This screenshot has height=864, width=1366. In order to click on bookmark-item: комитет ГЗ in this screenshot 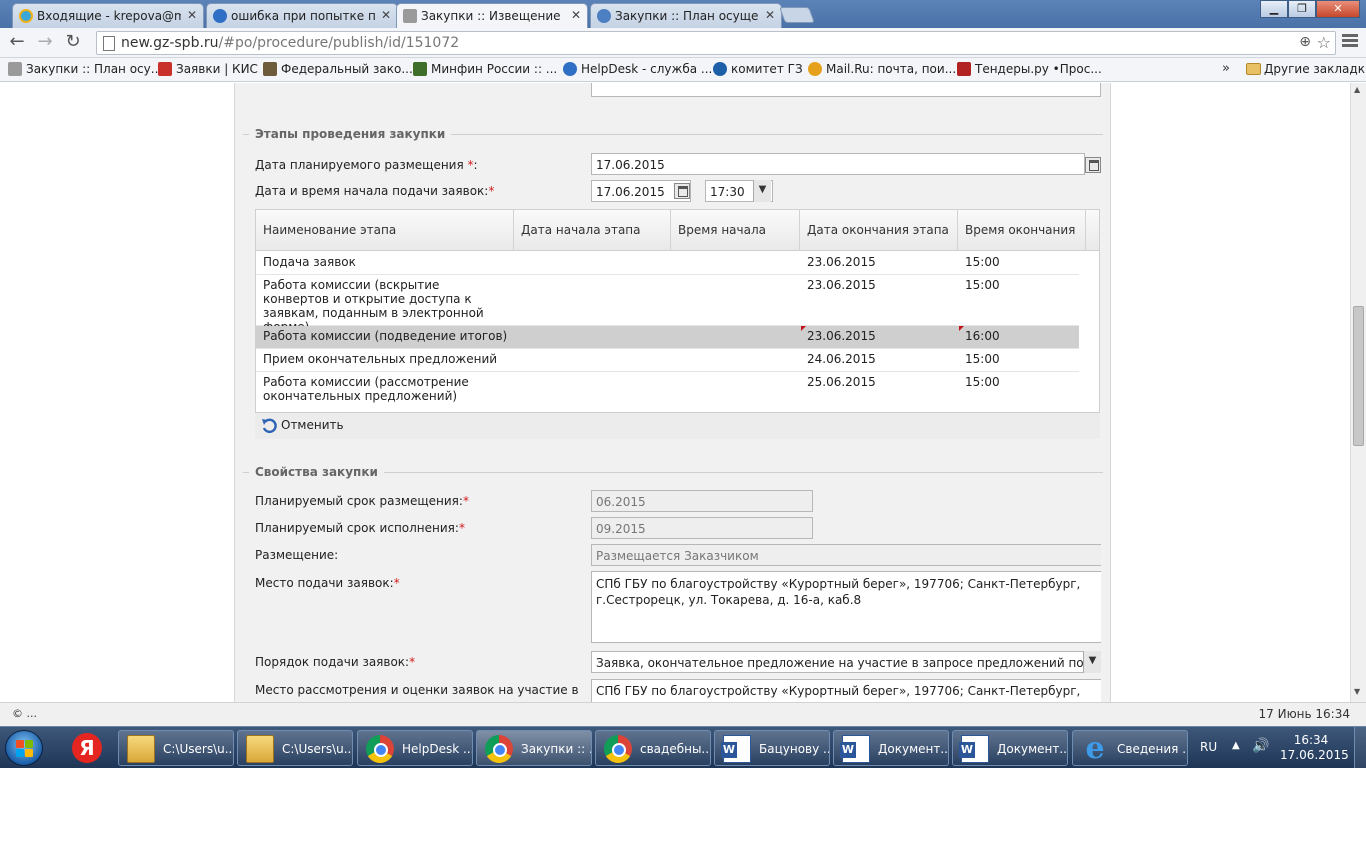, I will do `click(758, 69)`.